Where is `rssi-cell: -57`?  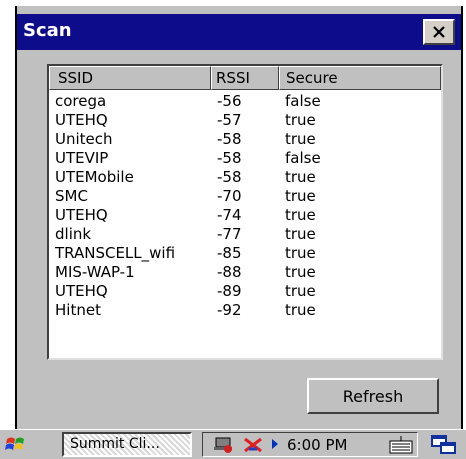
rssi-cell: -57 is located at coordinates (229, 120).